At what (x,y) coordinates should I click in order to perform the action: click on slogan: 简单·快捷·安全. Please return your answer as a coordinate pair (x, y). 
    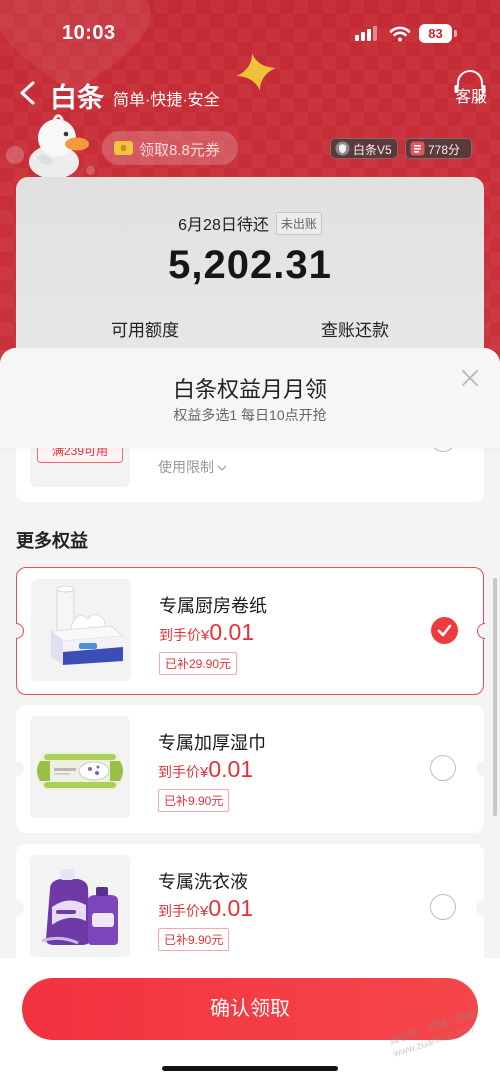
    Looking at the image, I should click on (166, 100).